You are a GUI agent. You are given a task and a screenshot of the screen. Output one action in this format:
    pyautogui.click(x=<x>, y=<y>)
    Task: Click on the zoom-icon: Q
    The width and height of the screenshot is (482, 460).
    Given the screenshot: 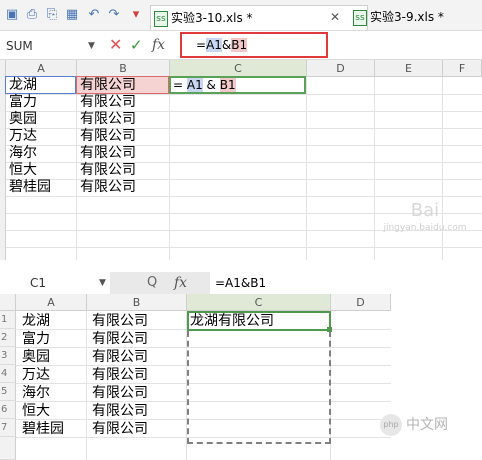 What is the action you would take?
    pyautogui.click(x=152, y=283)
    